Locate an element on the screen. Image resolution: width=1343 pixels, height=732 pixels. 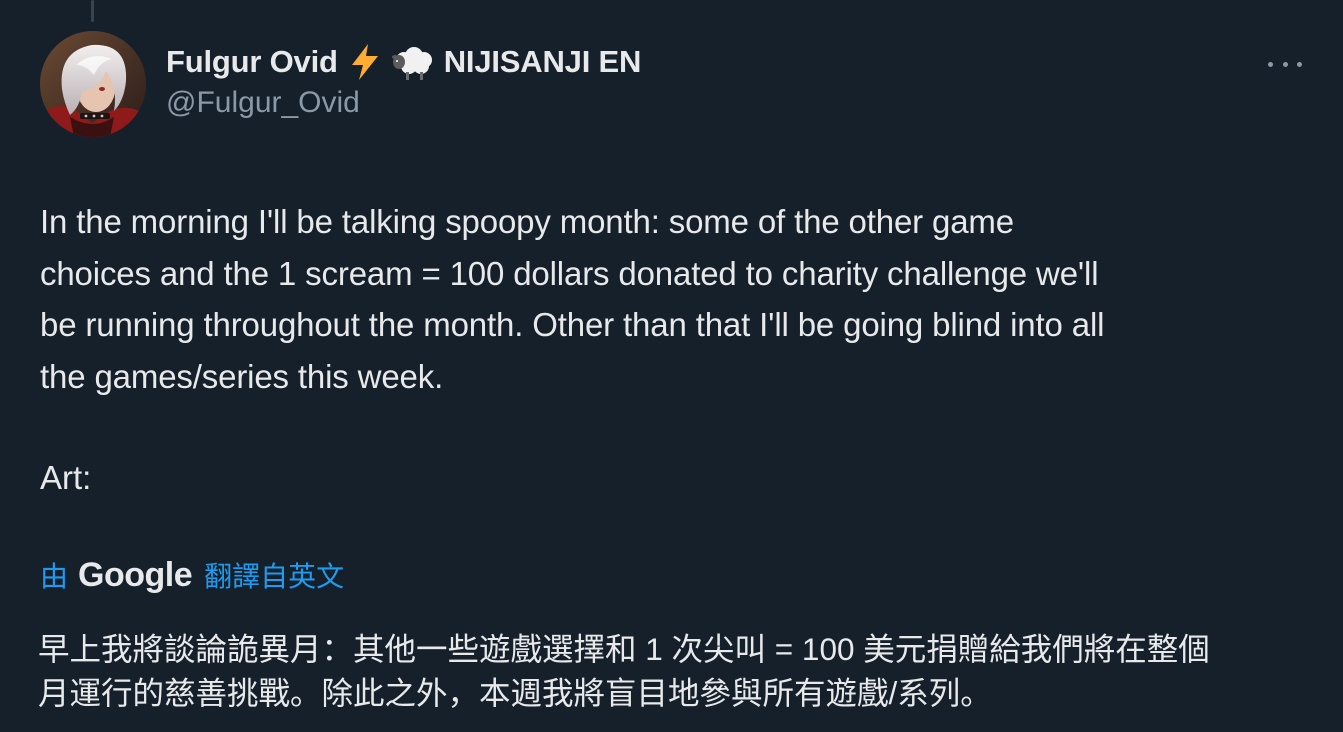
google-logo: Google is located at coordinates (135, 574).